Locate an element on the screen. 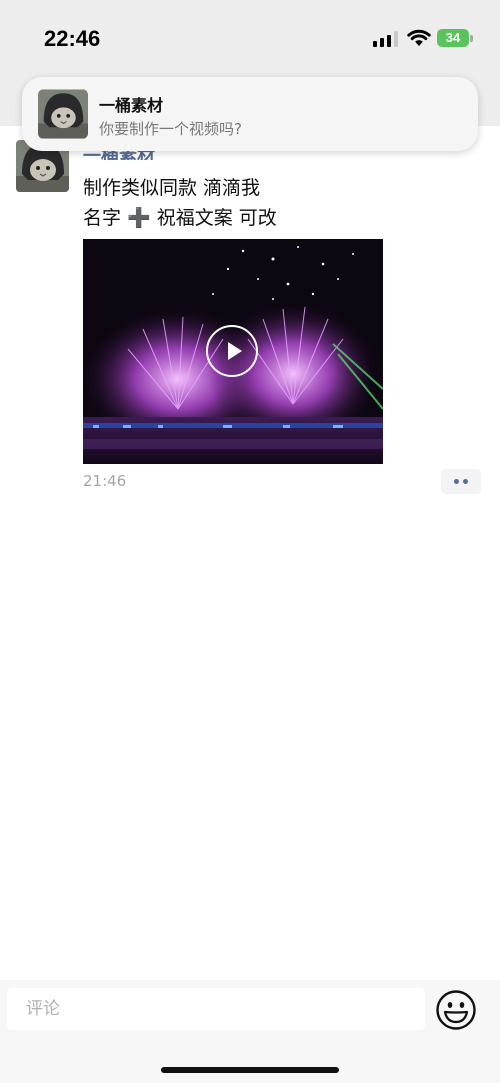  wifi-icon is located at coordinates (419, 37).